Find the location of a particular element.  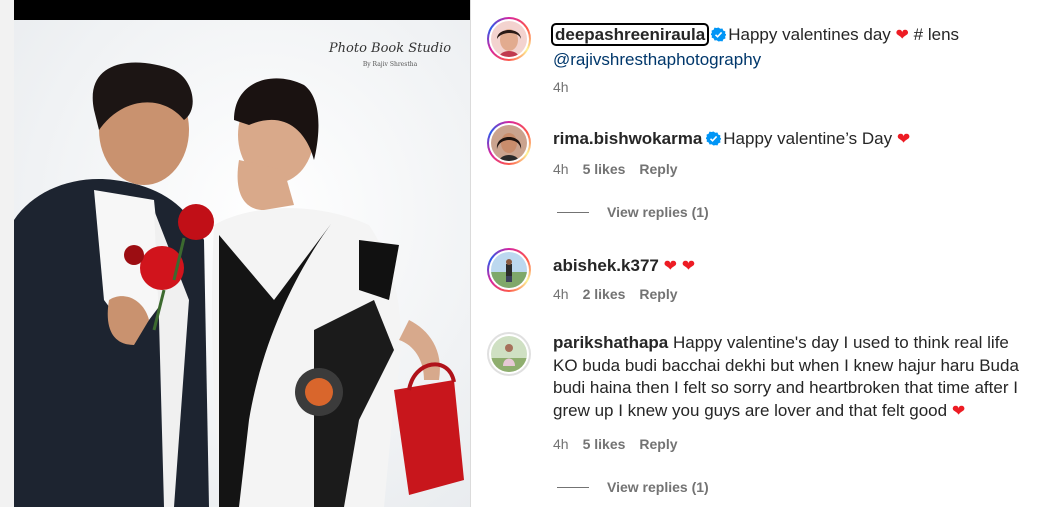

comment-username: abishek.k377 is located at coordinates (606, 265).